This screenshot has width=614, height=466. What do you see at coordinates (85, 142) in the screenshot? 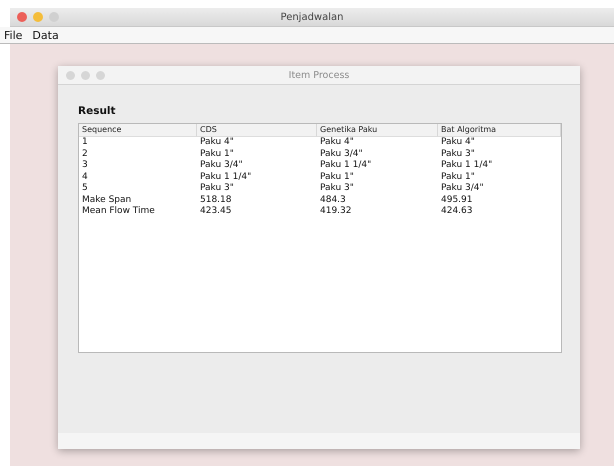
I see `table-cell-text: 1` at bounding box center [85, 142].